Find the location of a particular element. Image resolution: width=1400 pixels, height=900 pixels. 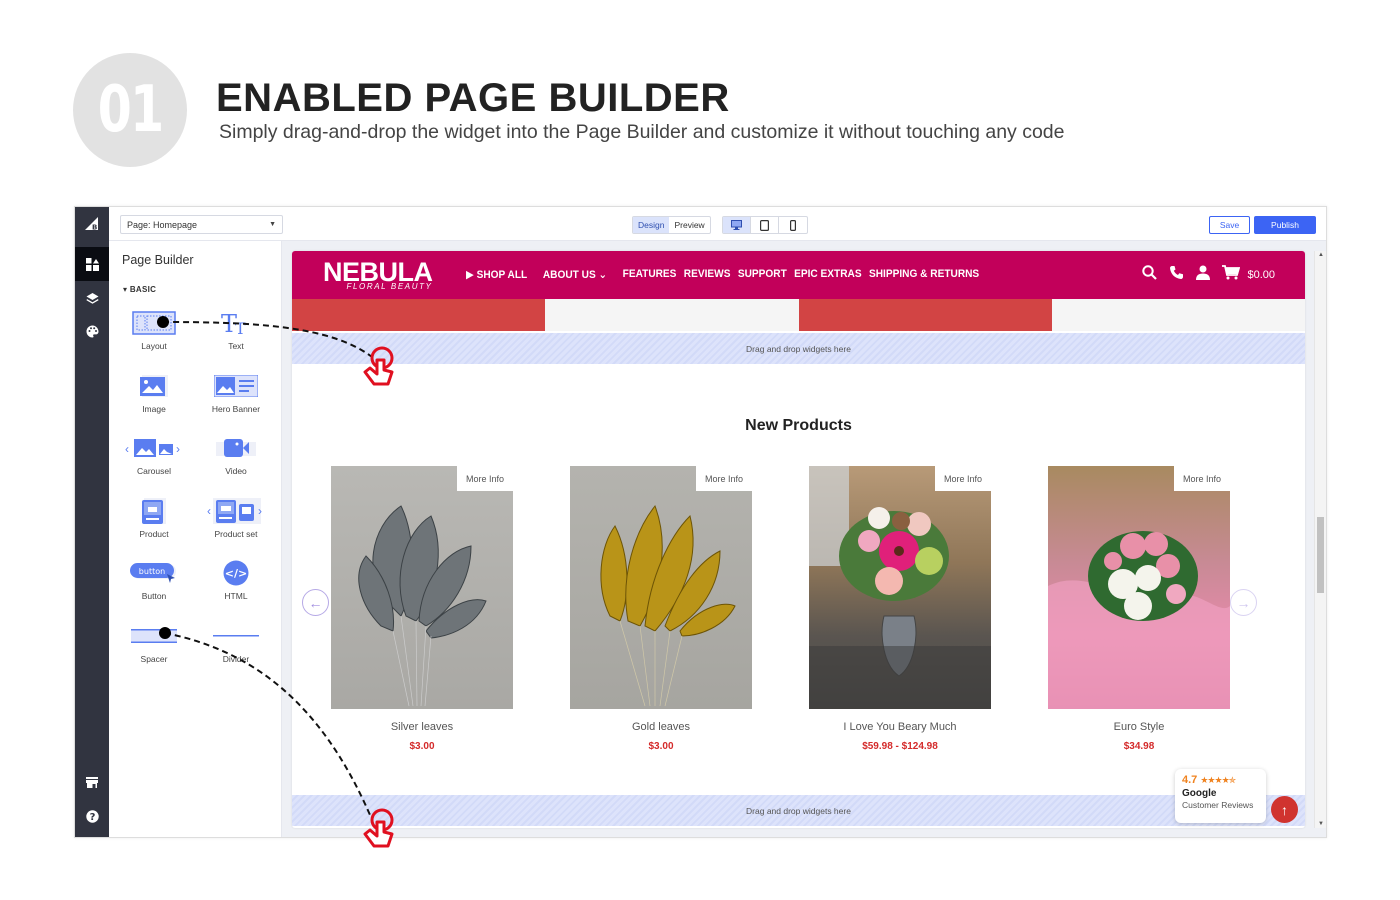

widget-label: Button is located at coordinates (154, 596).